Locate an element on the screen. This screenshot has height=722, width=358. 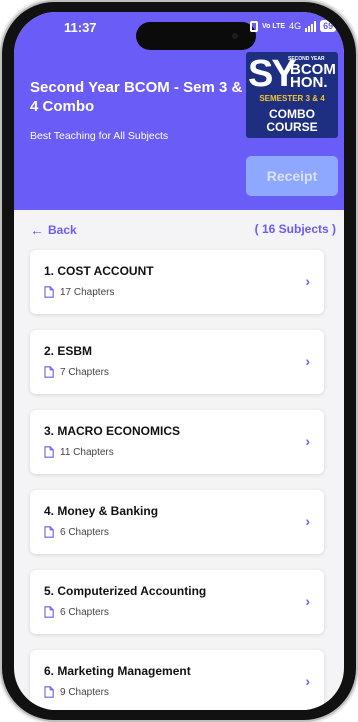
status-icons: Vo LTE 4G 69 is located at coordinates (293, 26).